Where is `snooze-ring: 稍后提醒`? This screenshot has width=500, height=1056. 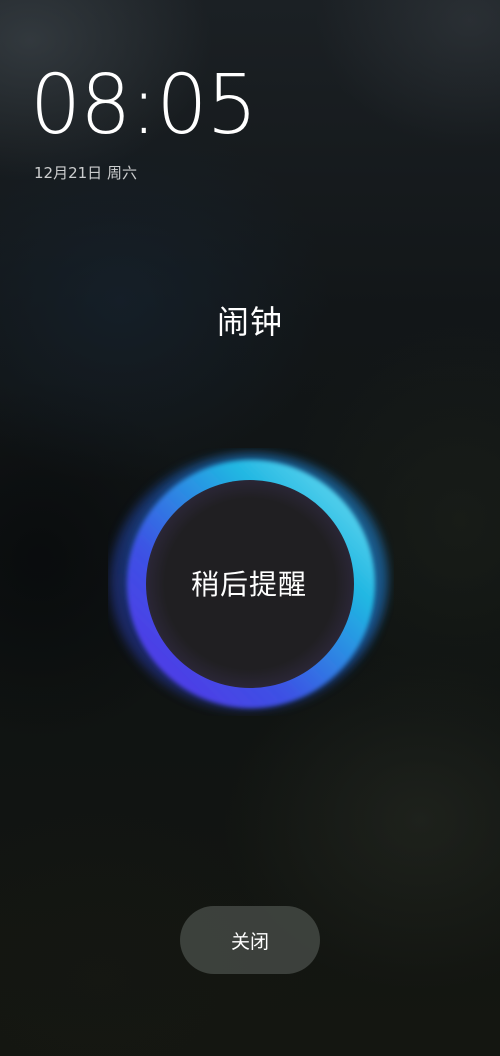 snooze-ring: 稍后提醒 is located at coordinates (251, 582).